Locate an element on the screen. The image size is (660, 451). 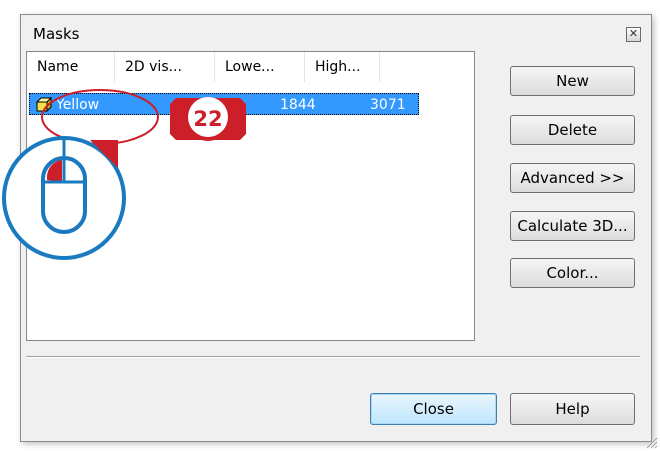
separator is located at coordinates (333, 357).